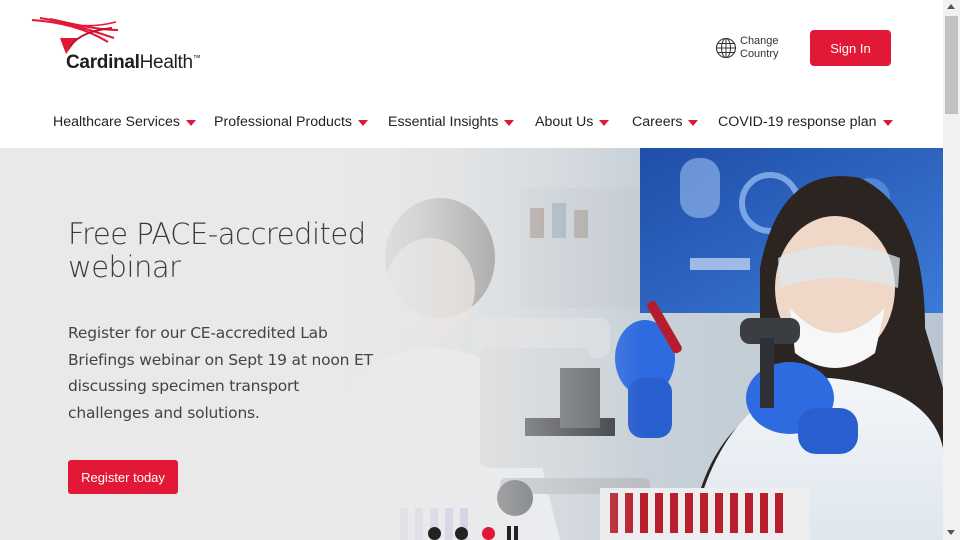 The width and height of the screenshot is (960, 540). I want to click on change-country-link: Change Country, so click(748, 48).